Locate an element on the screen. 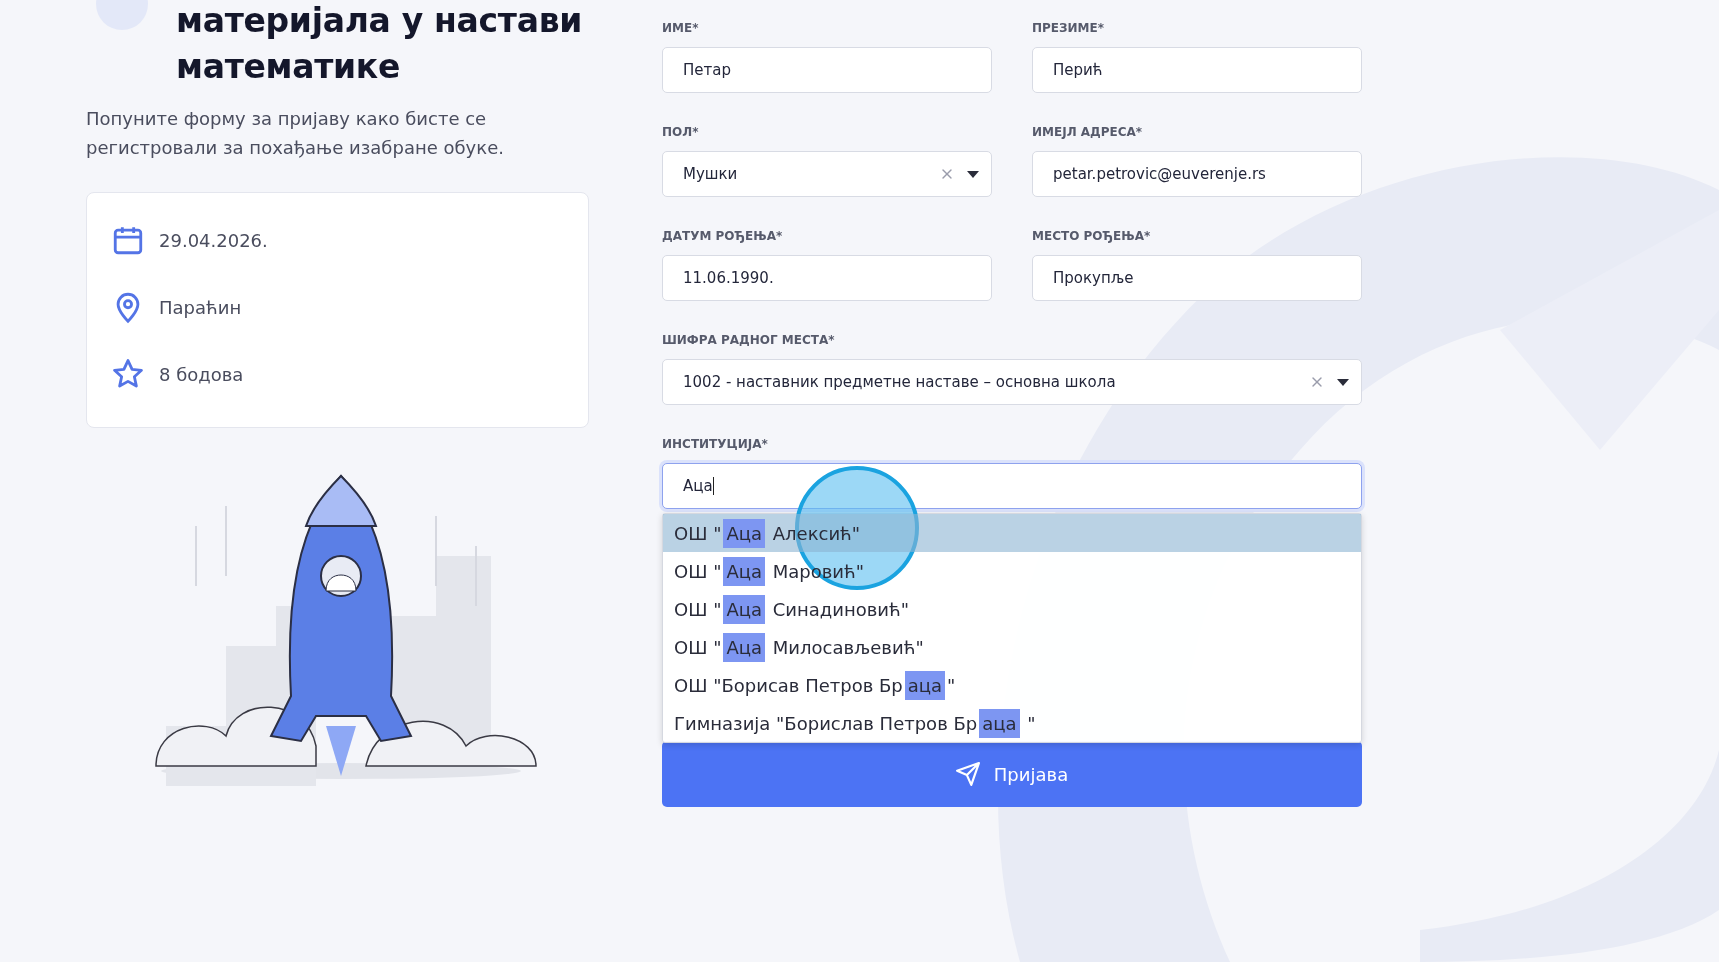 Image resolution: width=1719 pixels, height=962 pixels. field-label: ИМЕЈЛ АДРЕСА* is located at coordinates (1088, 132).